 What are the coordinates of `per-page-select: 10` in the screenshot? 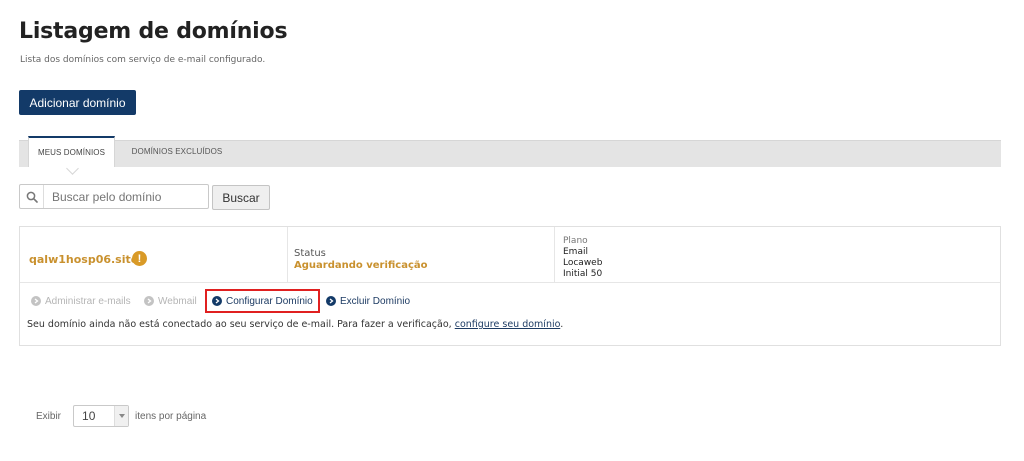 It's located at (101, 416).